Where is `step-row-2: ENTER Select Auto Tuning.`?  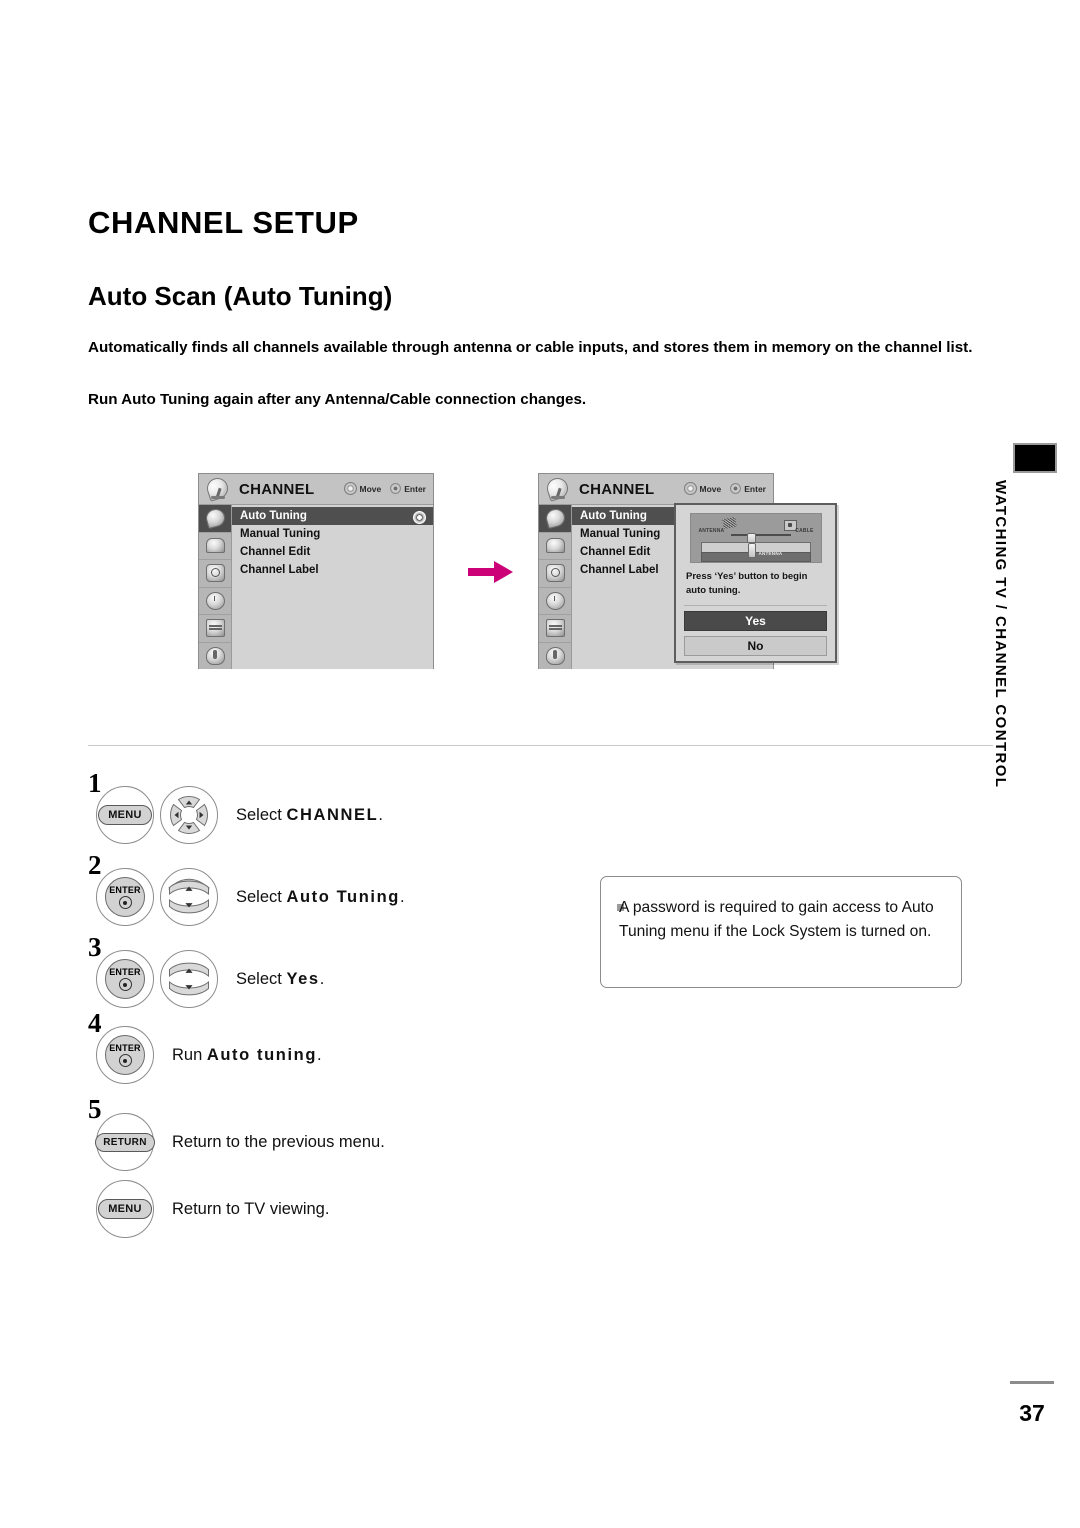 step-row-2: ENTER Select Auto Tuning. is located at coordinates (250, 897).